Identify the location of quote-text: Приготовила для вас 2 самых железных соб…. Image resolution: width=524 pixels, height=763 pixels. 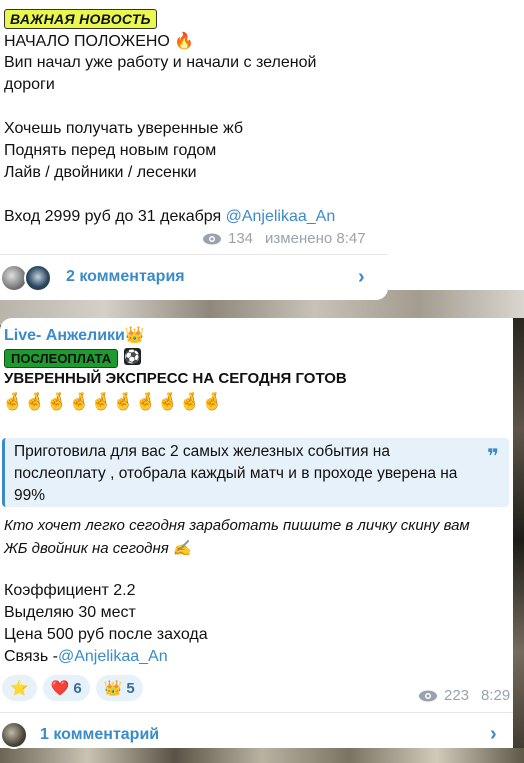
(236, 473).